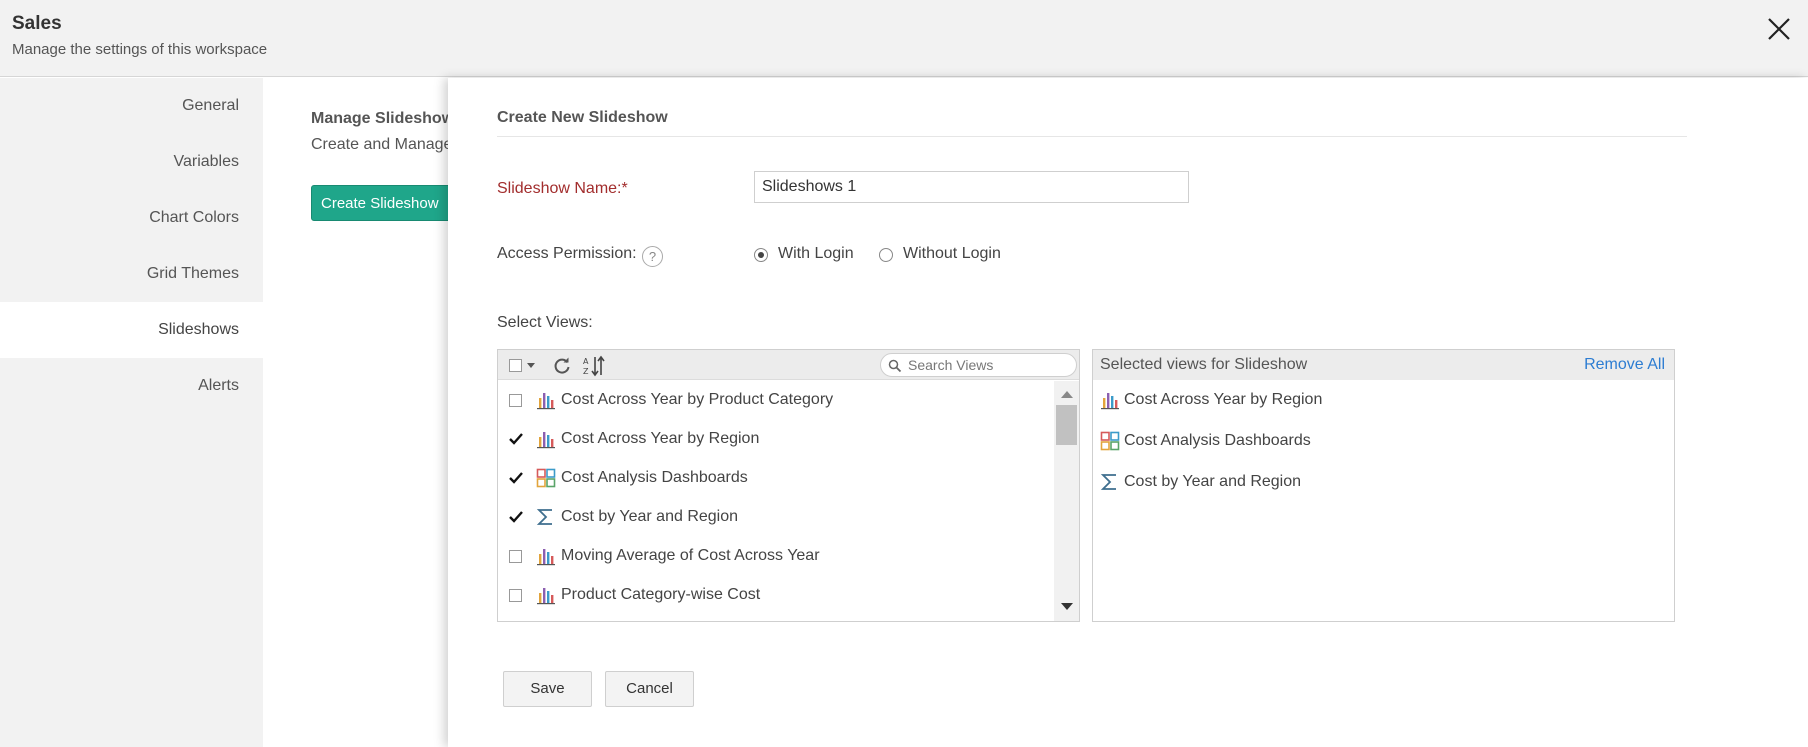  I want to click on sort-az-icon: A Z, so click(593, 366).